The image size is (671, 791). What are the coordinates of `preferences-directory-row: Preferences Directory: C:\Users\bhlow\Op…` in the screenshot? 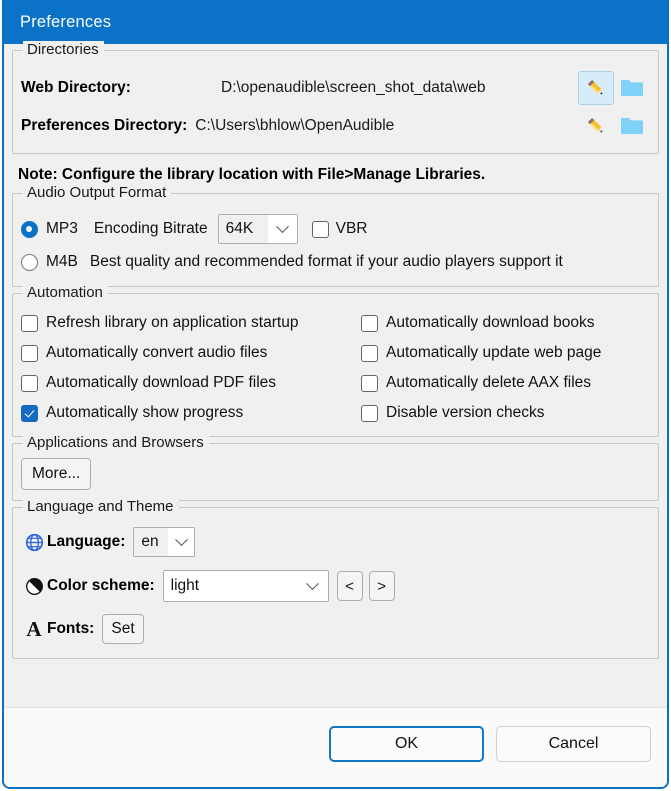 It's located at (335, 126).